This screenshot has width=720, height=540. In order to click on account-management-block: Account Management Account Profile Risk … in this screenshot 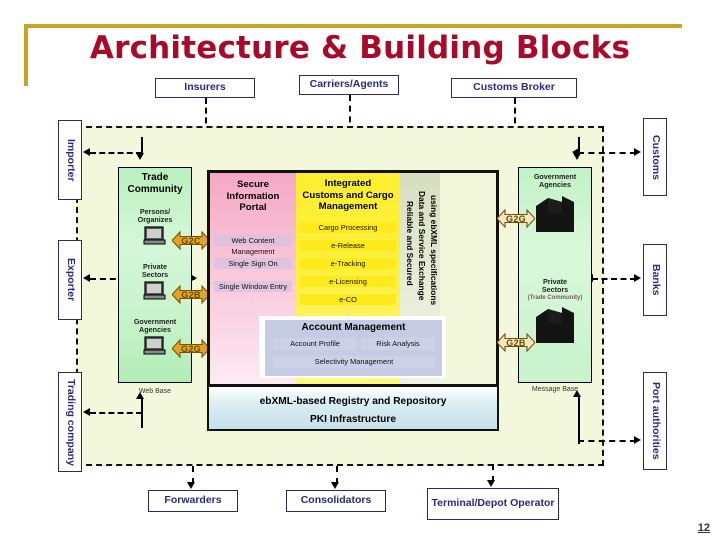, I will do `click(352, 347)`.